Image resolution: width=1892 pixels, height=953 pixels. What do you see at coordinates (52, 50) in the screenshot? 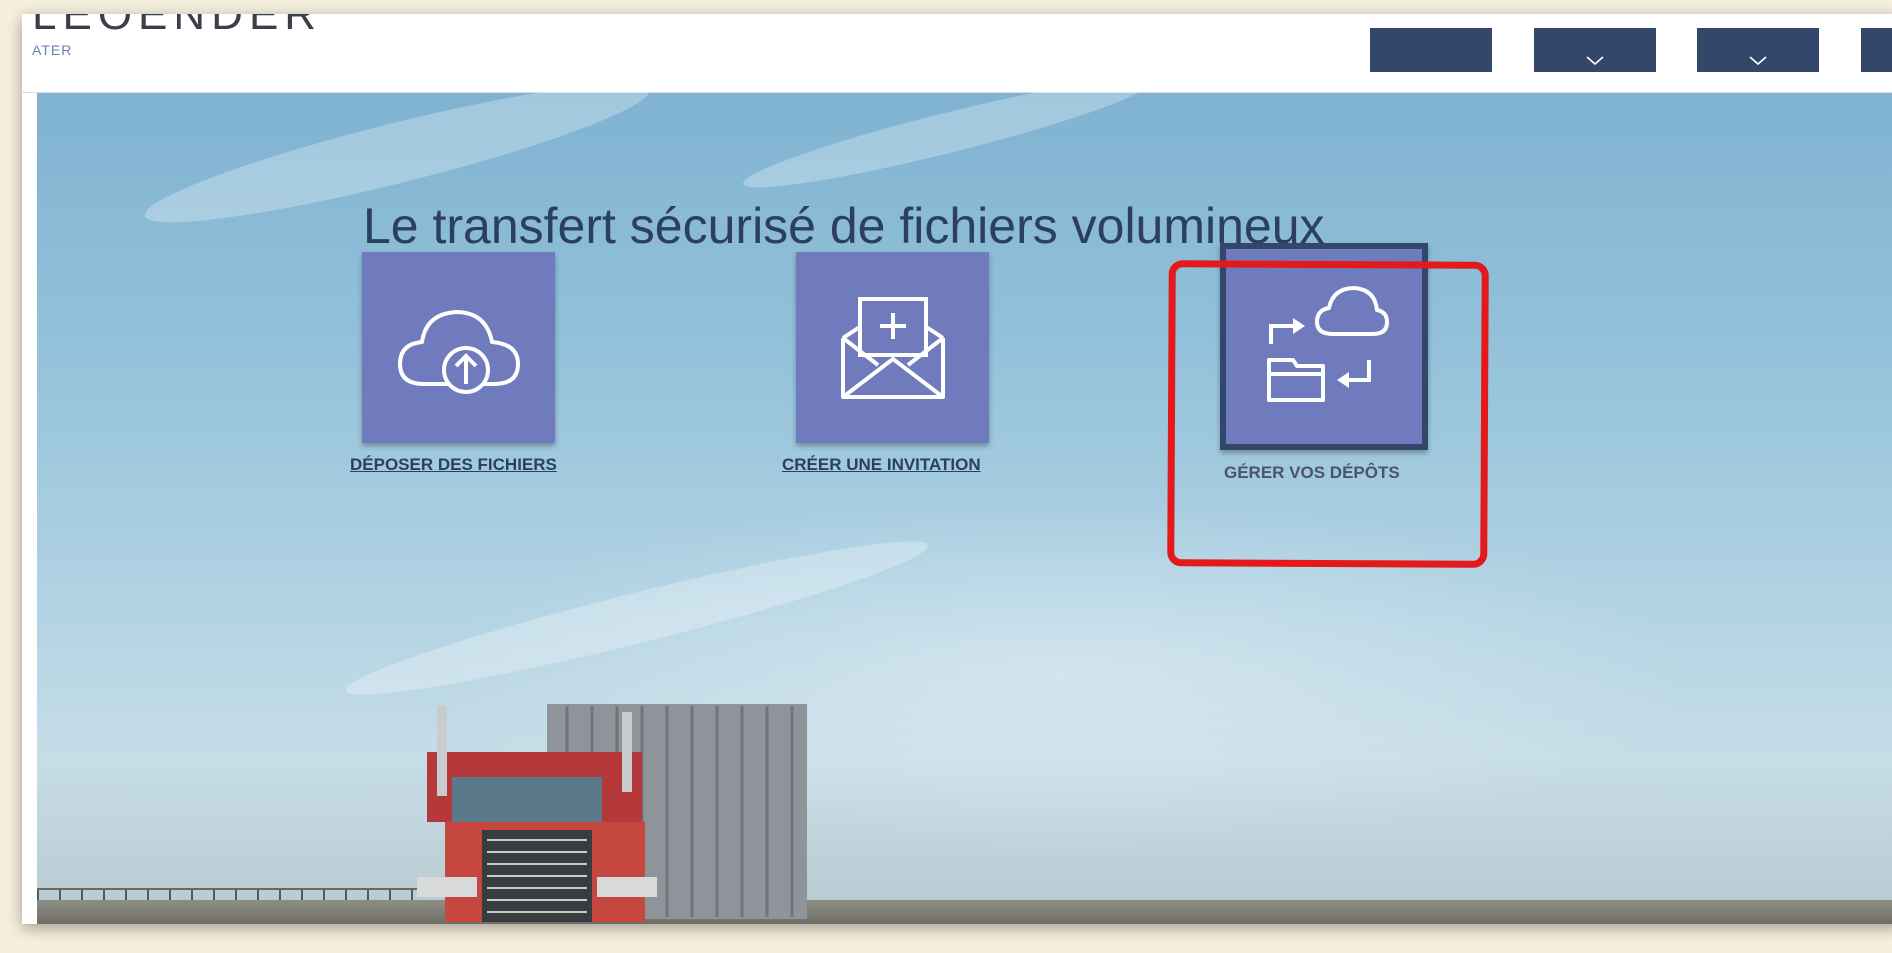
I see `logo-subtitle: ATER` at bounding box center [52, 50].